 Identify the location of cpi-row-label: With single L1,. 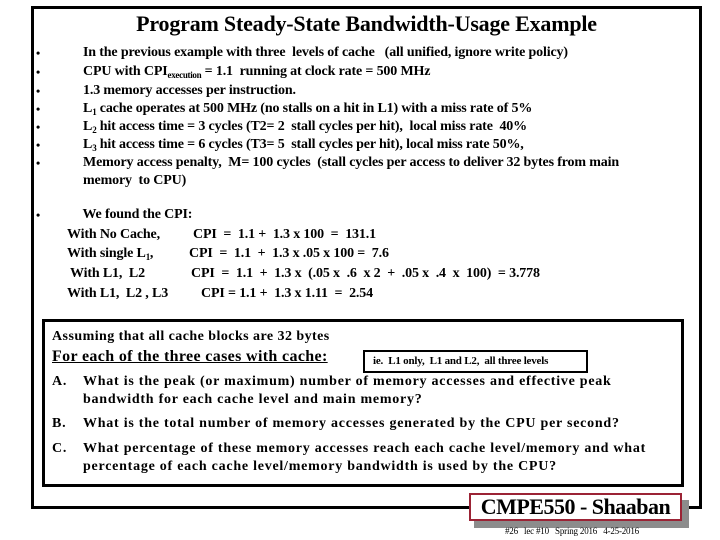
(110, 254).